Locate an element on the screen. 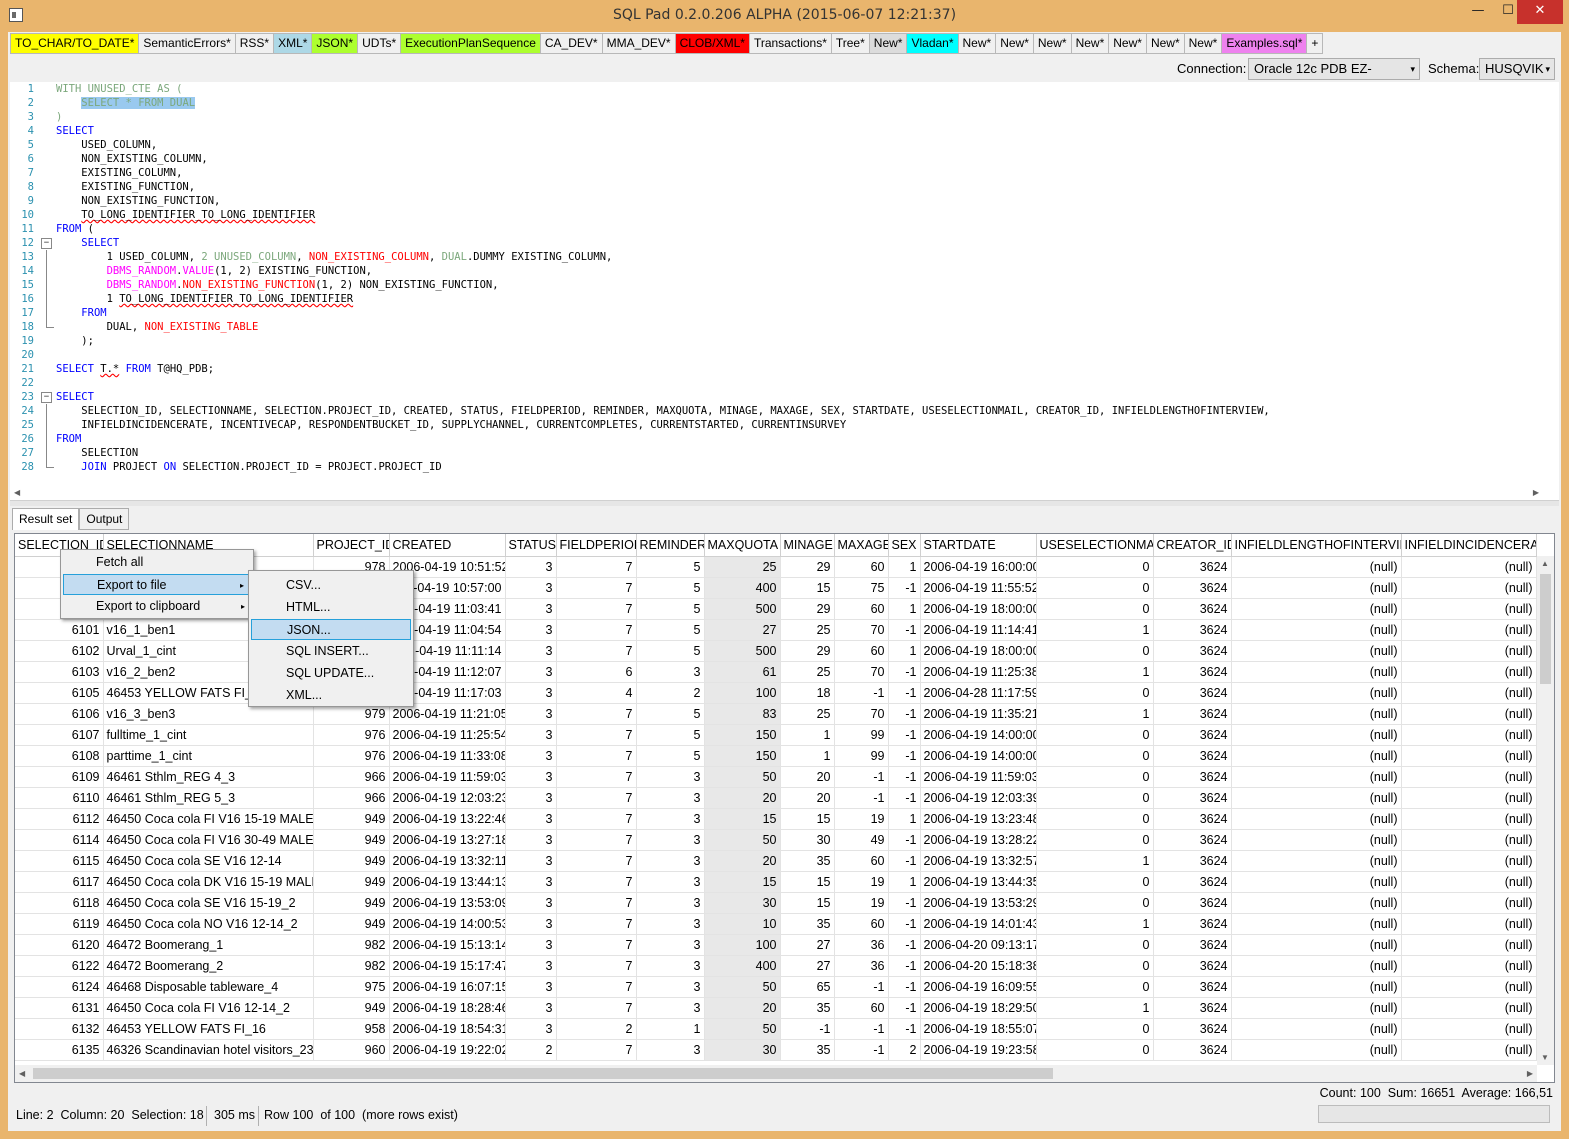 This screenshot has width=1569, height=1139. table-cell: 6132 is located at coordinates (59, 1029).